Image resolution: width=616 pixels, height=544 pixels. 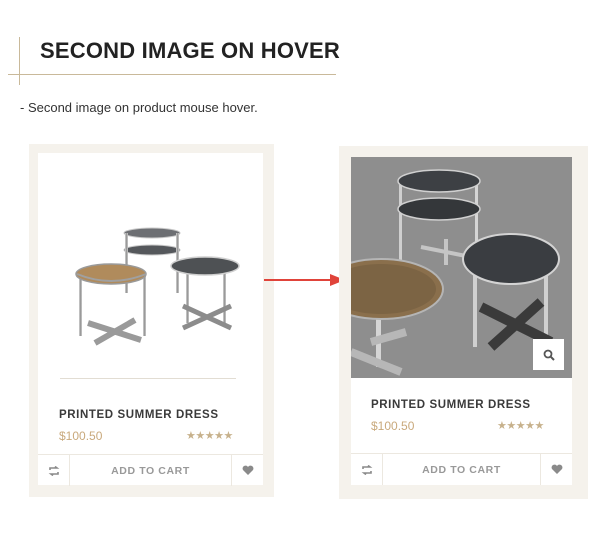 What do you see at coordinates (304, 280) in the screenshot?
I see `arrow-icon` at bounding box center [304, 280].